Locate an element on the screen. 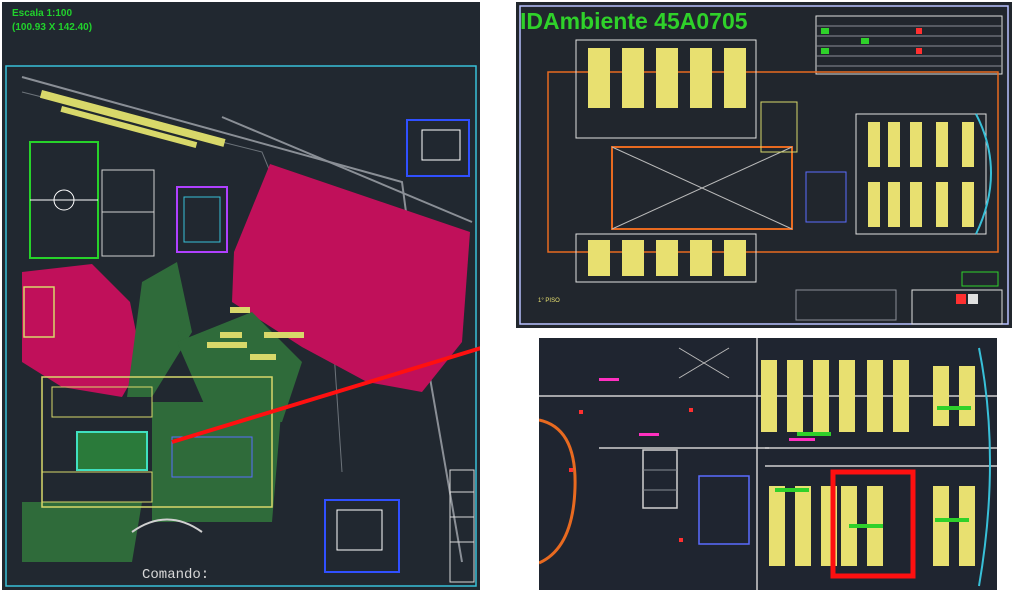 This screenshot has height=593, width=1016. floor-plan-title: IDAmbiente 45A0705 is located at coordinates (634, 21).